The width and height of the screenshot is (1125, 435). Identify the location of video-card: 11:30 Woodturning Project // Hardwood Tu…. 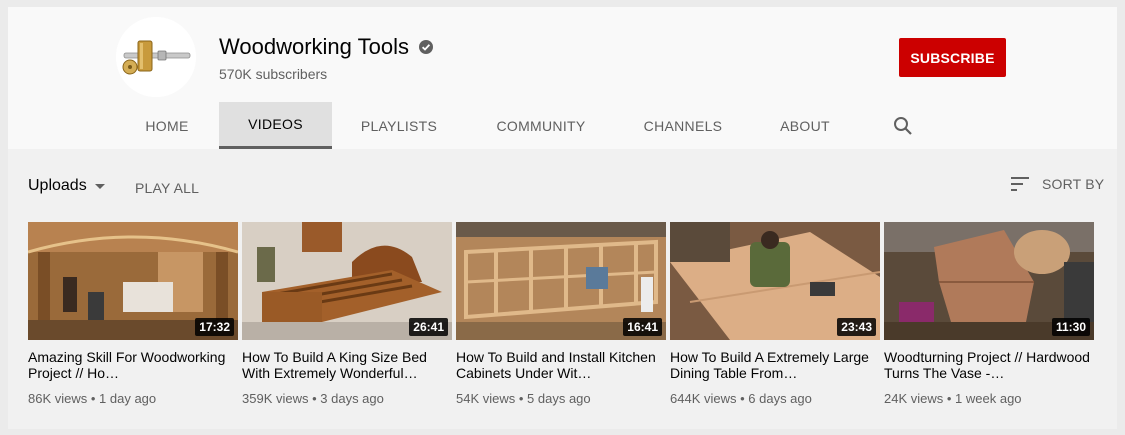
(989, 314).